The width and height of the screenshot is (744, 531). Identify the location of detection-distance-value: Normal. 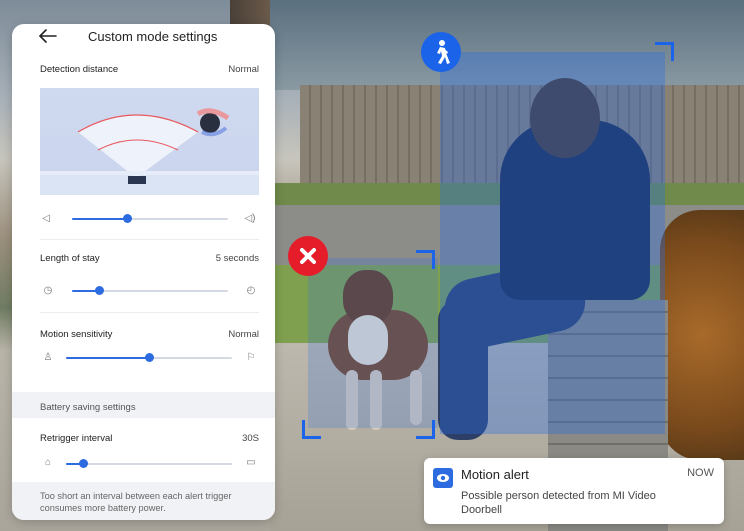
(243, 69).